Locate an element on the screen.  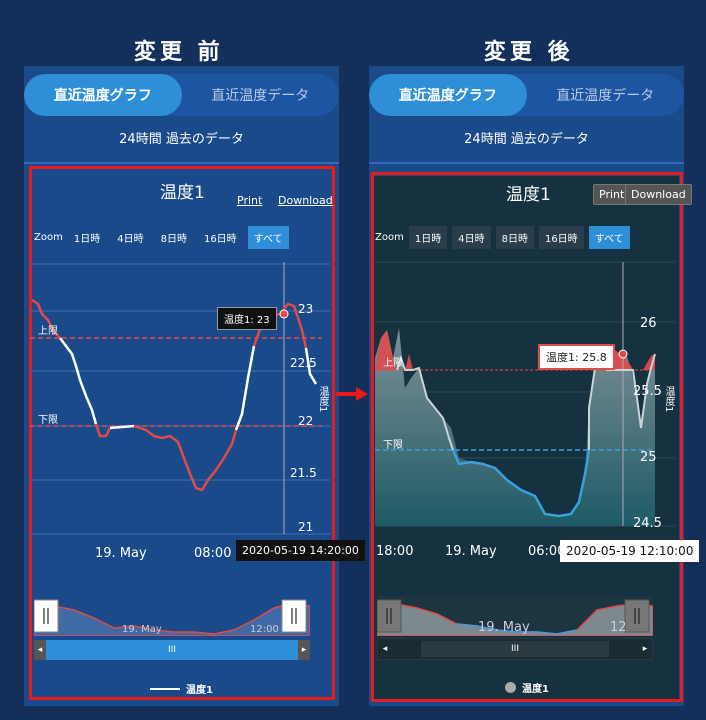
before-scrollbar: ◂ III ▸ is located at coordinates (172, 650).